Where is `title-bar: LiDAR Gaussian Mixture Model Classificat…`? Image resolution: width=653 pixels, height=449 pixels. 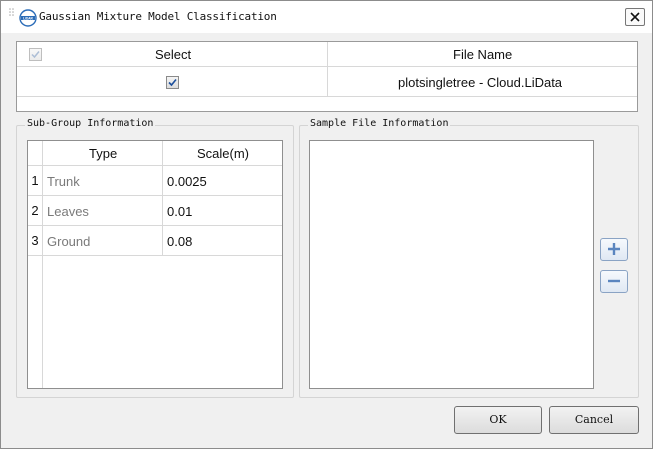 title-bar: LiDAR Gaussian Mixture Model Classificat… is located at coordinates (326, 17).